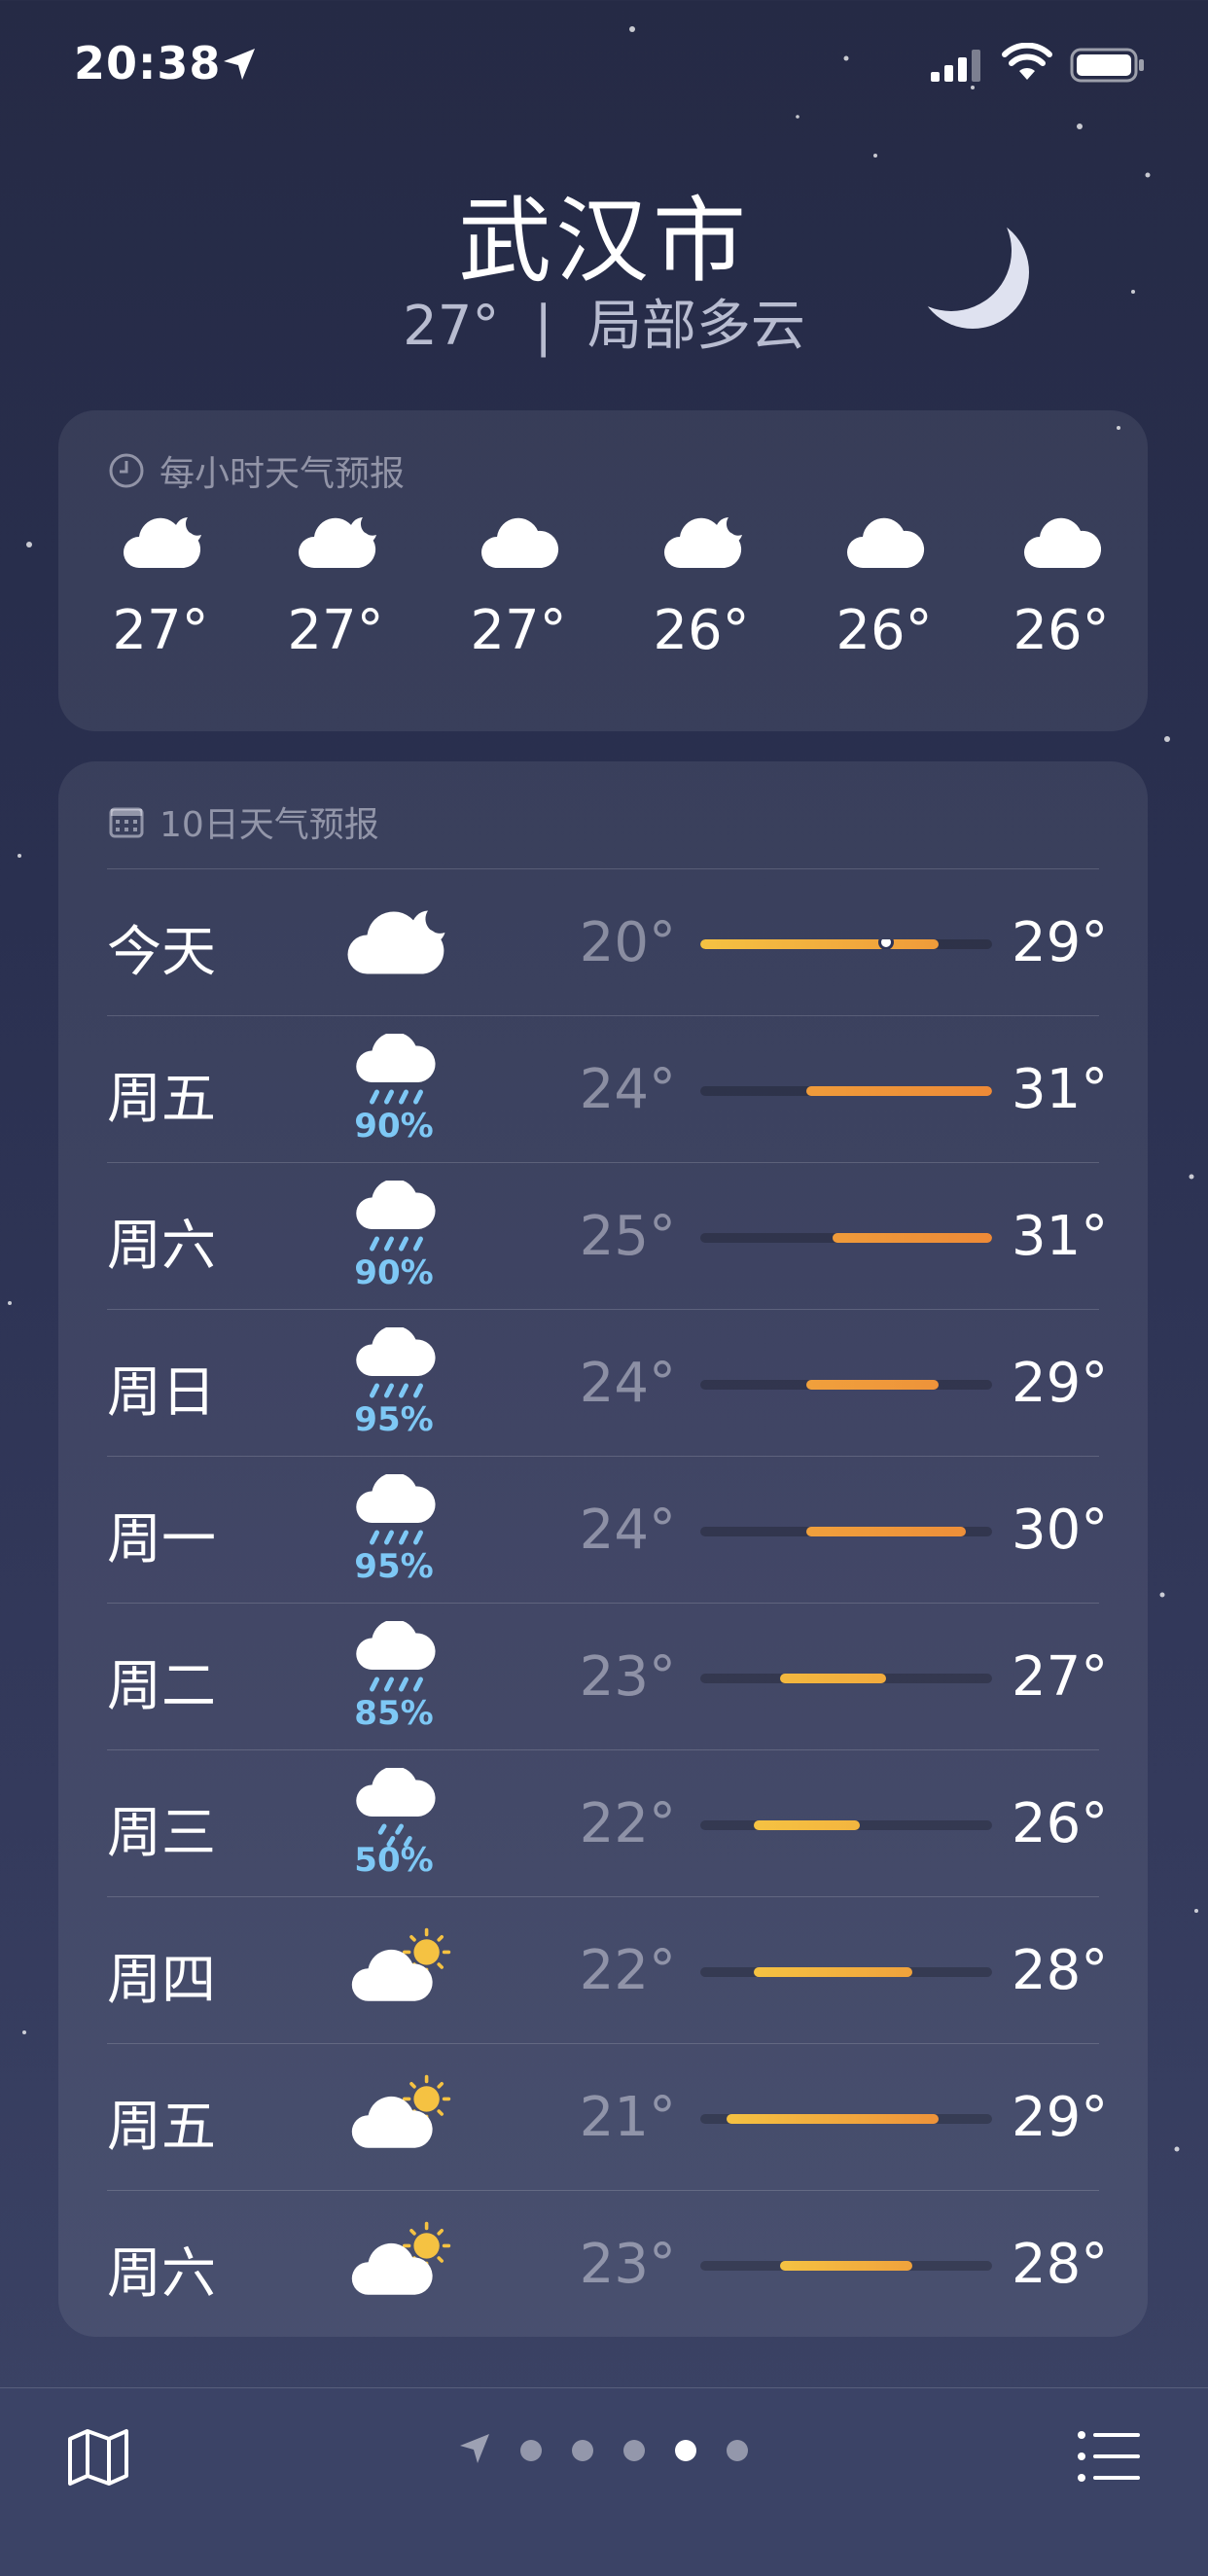 This screenshot has width=1208, height=2576. What do you see at coordinates (474, 2449) in the screenshot?
I see `current-location-page-icon` at bounding box center [474, 2449].